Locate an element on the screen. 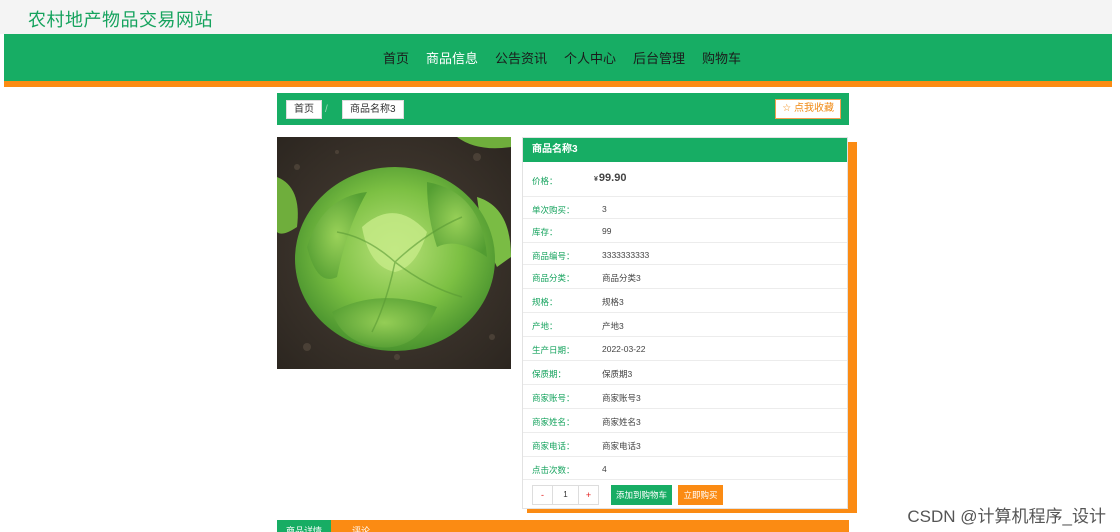  info-row: 生产日期： 2022-03-22 is located at coordinates (685, 349).